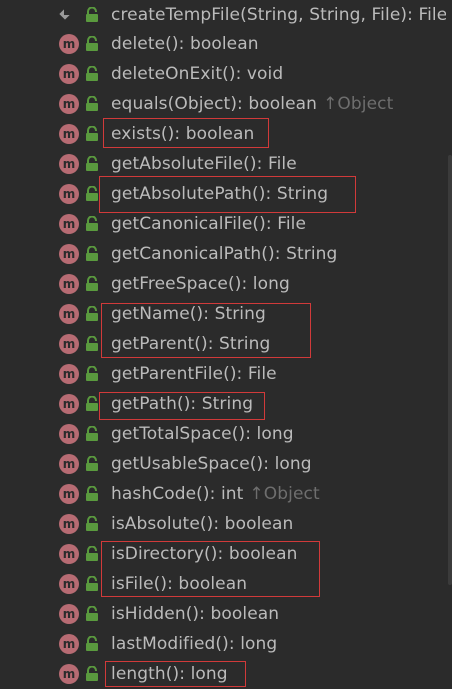 The width and height of the screenshot is (452, 689). I want to click on list-item-getAbsoluteFile: m getAbsoluteFile(): File, so click(226, 164).